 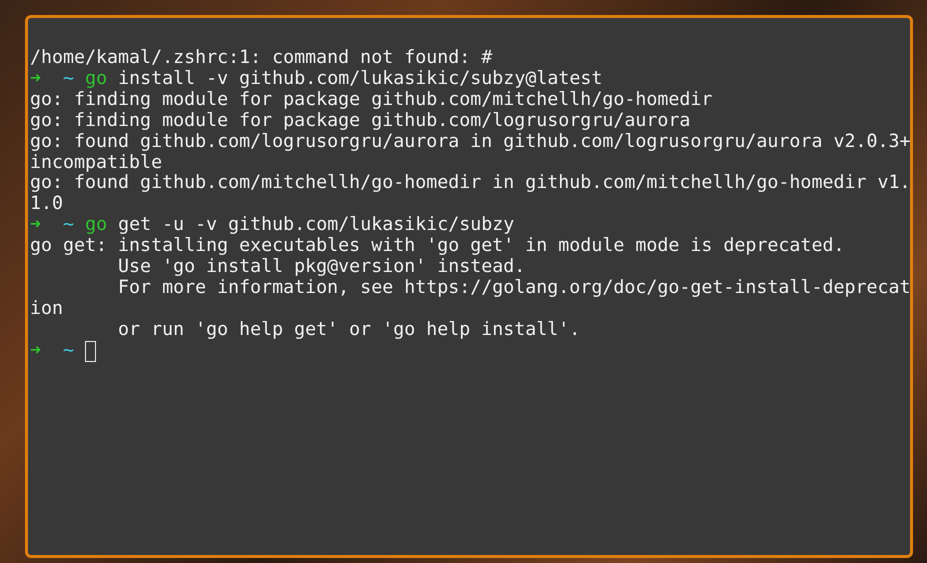 What do you see at coordinates (437, 247) in the screenshot?
I see `output-line: go get: installing executables with 'go get' in module mode is deprecated.` at bounding box center [437, 247].